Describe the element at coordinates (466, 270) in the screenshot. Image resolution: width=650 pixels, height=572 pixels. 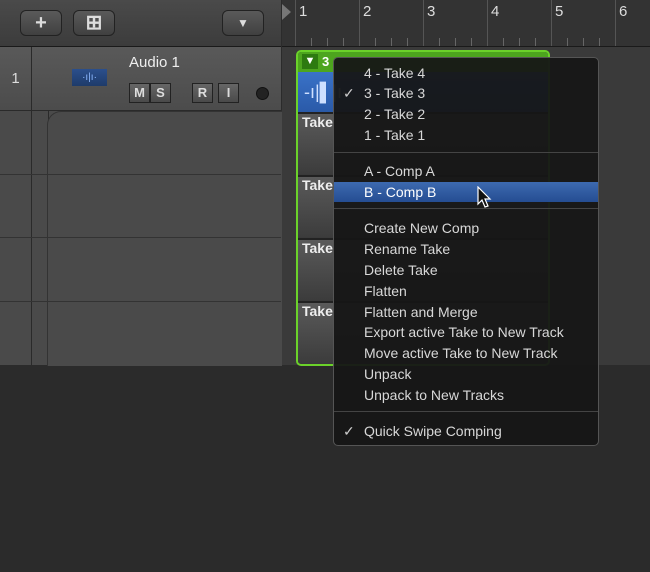
I see `menu-item-delete-take: Delete Take` at that location.